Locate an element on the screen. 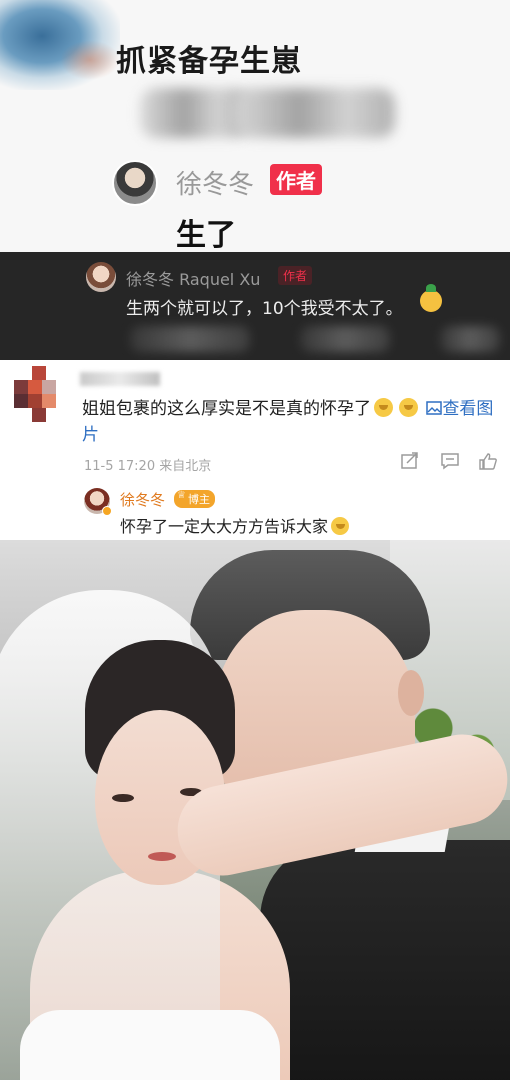 This screenshot has width=510, height=1080. comment-text: 姐姐包裹的这么厚实是不是真的怀孕了 查看图片 is located at coordinates (292, 422).